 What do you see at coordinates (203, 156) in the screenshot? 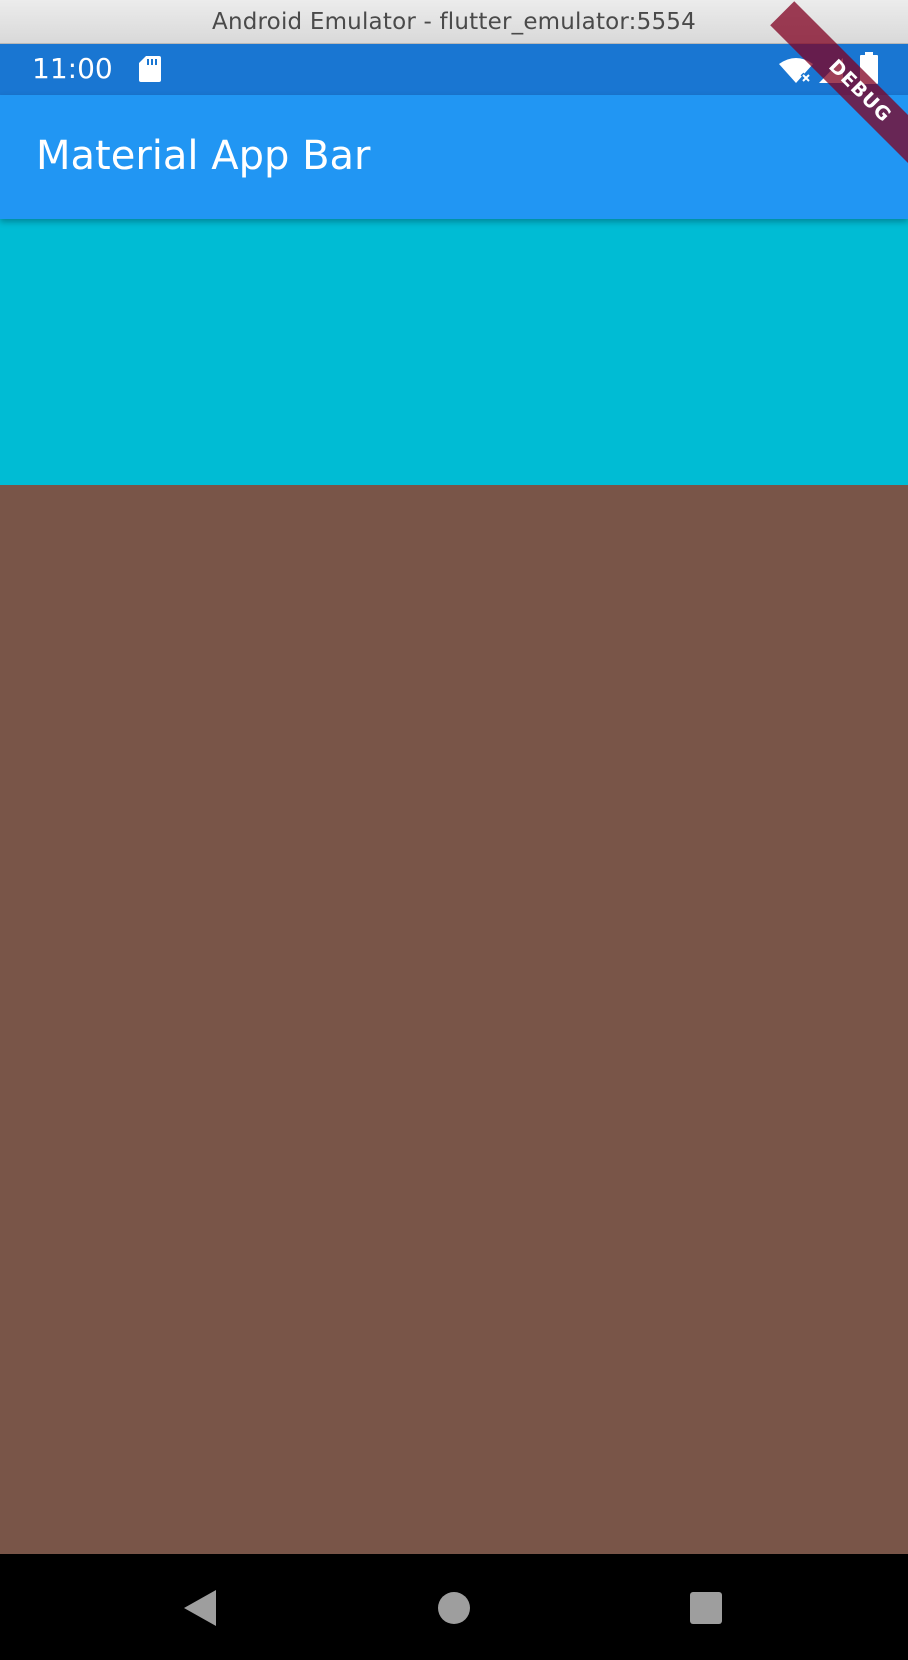
I see `app-bar-title: Material App Bar` at bounding box center [203, 156].